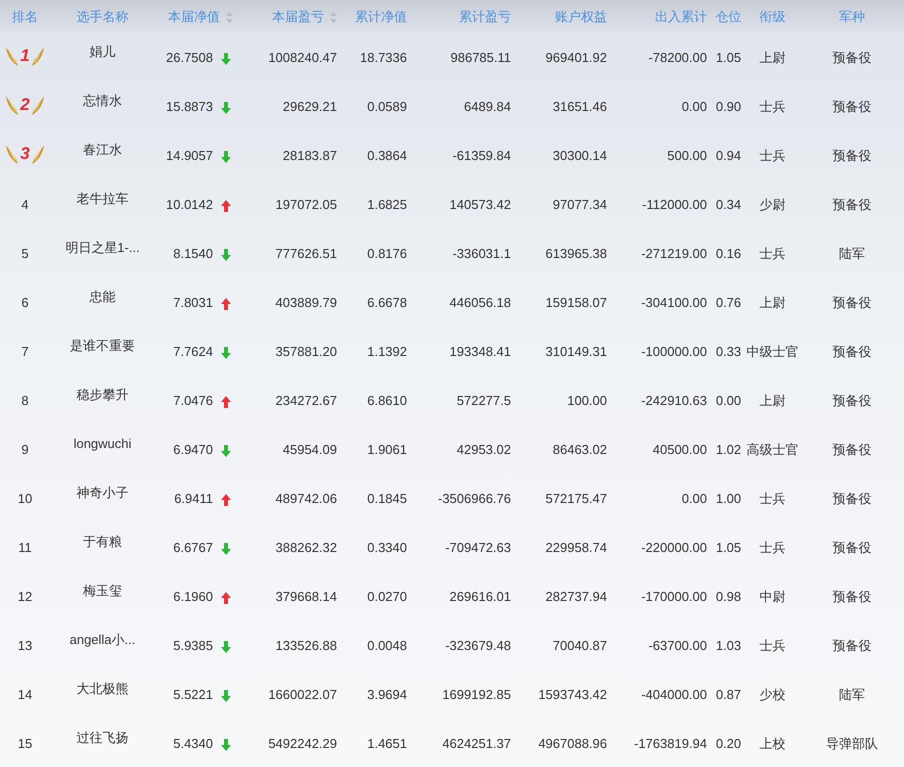 This screenshot has width=904, height=767. Describe the element at coordinates (387, 351) in the screenshot. I see `total-net-value-cell: 1.1392` at that location.